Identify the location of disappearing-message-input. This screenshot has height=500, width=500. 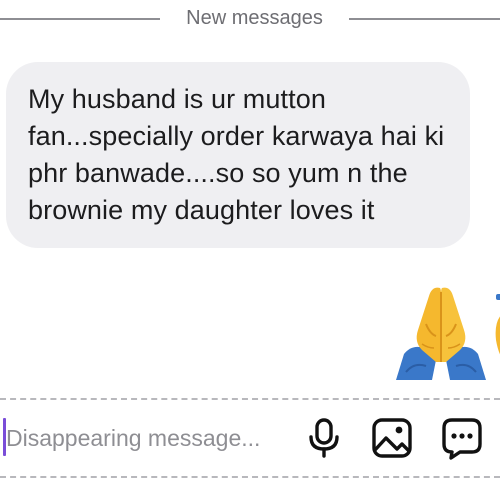
(151, 438).